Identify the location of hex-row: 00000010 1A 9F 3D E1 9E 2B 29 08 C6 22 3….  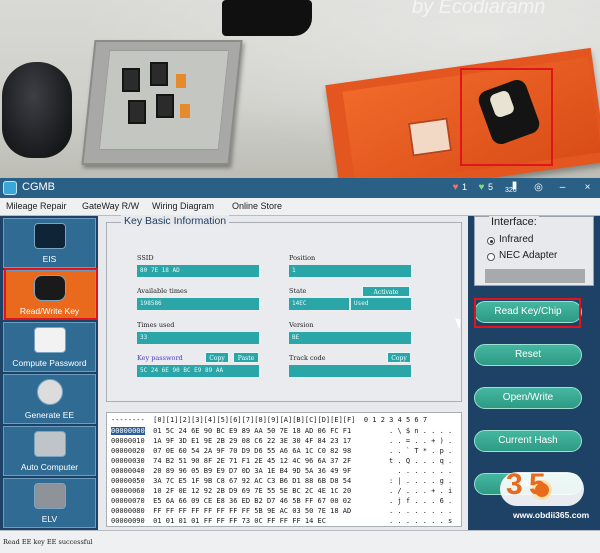
(231, 441).